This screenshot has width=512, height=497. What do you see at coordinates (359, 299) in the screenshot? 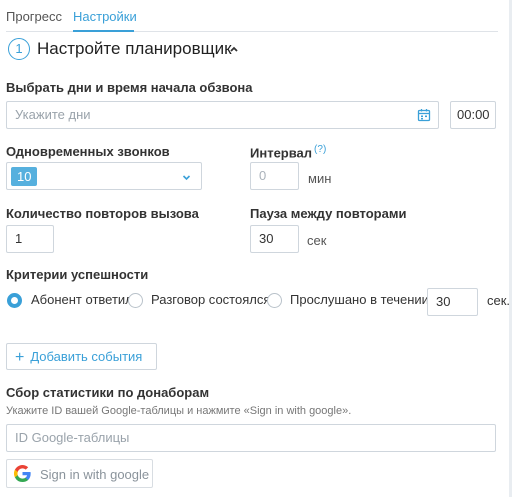
I see `radio-label-listened-for: Прослушано в течении` at bounding box center [359, 299].